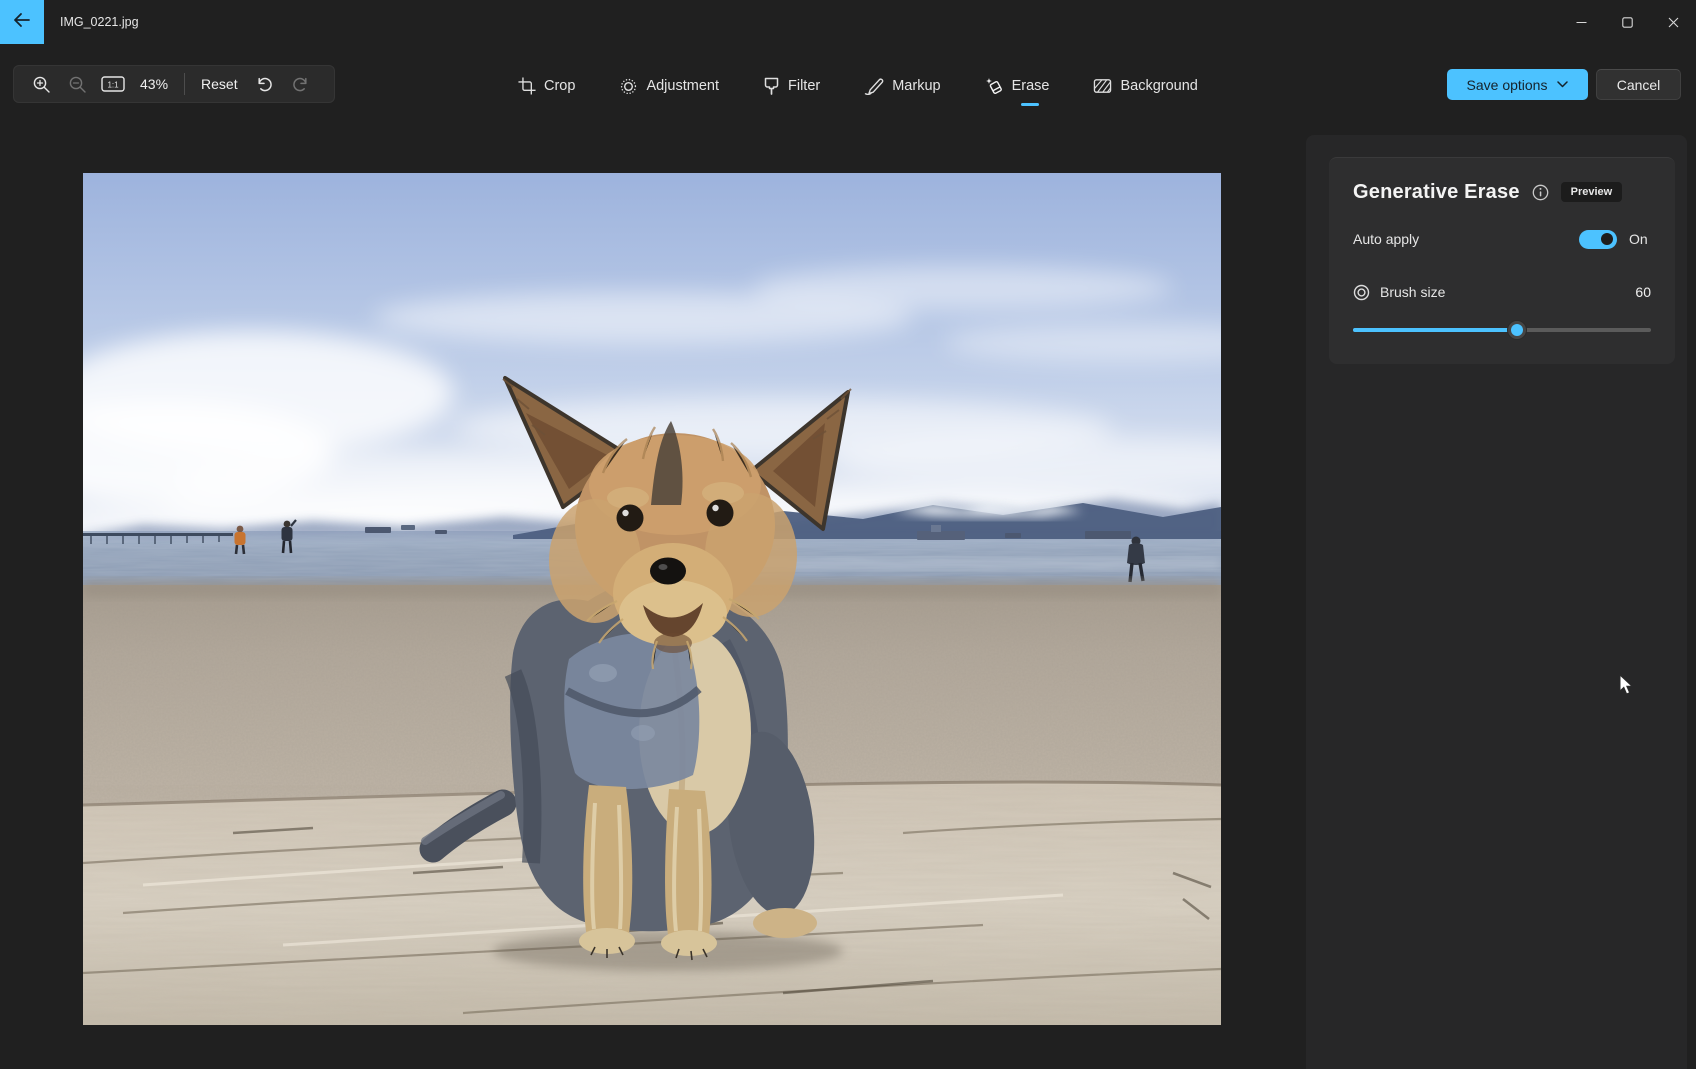 The width and height of the screenshot is (1696, 1069). I want to click on info-icon, so click(1540, 192).